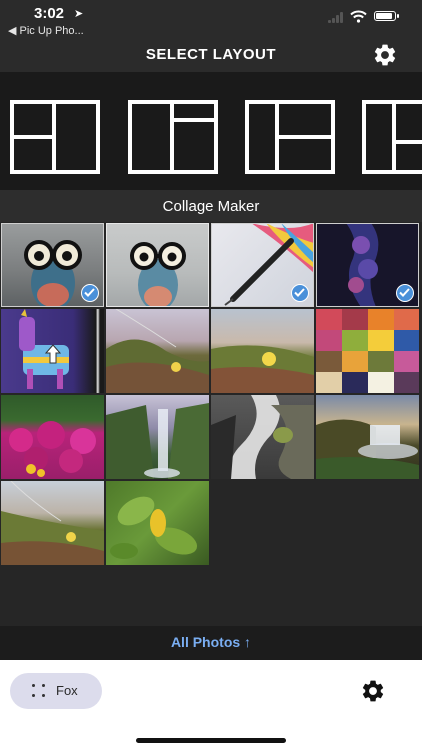 The height and width of the screenshot is (750, 422). What do you see at coordinates (211, 54) in the screenshot?
I see `page-title: SELECT LAYOUT` at bounding box center [211, 54].